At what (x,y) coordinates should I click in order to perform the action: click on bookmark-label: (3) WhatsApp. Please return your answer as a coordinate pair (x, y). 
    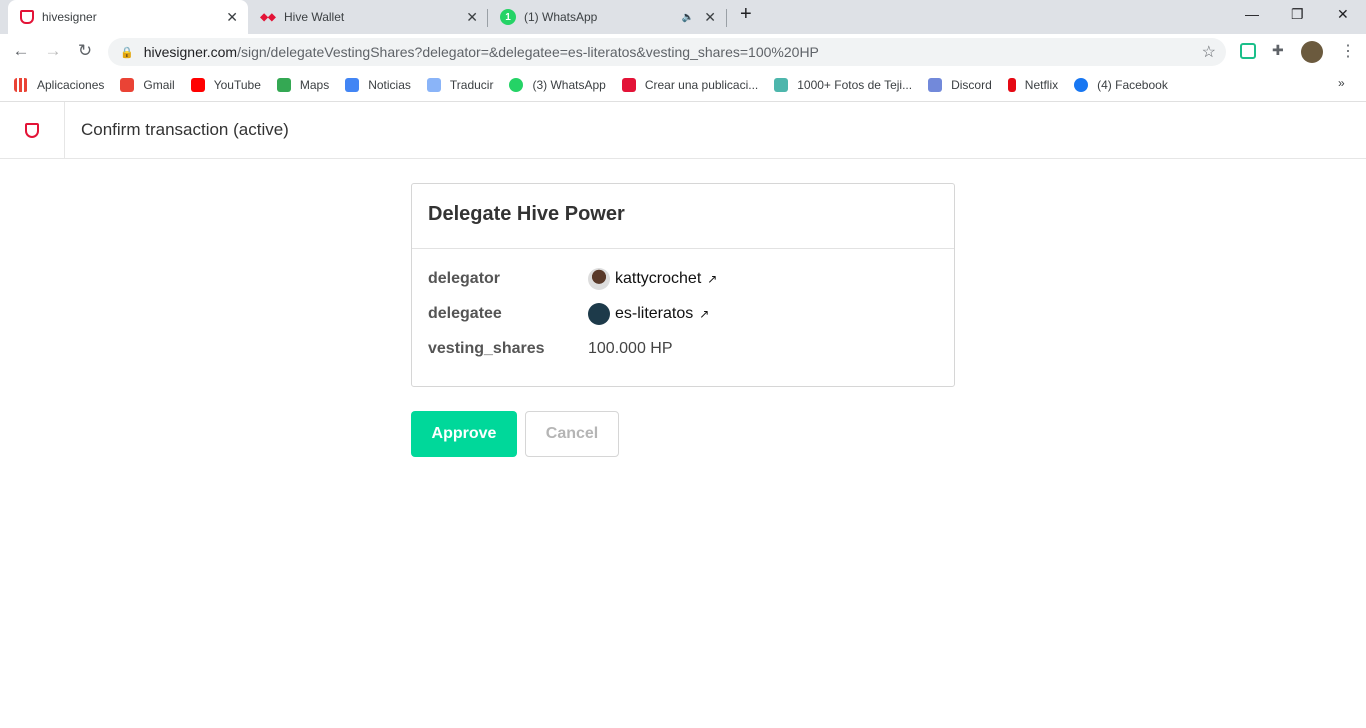
    Looking at the image, I should click on (569, 84).